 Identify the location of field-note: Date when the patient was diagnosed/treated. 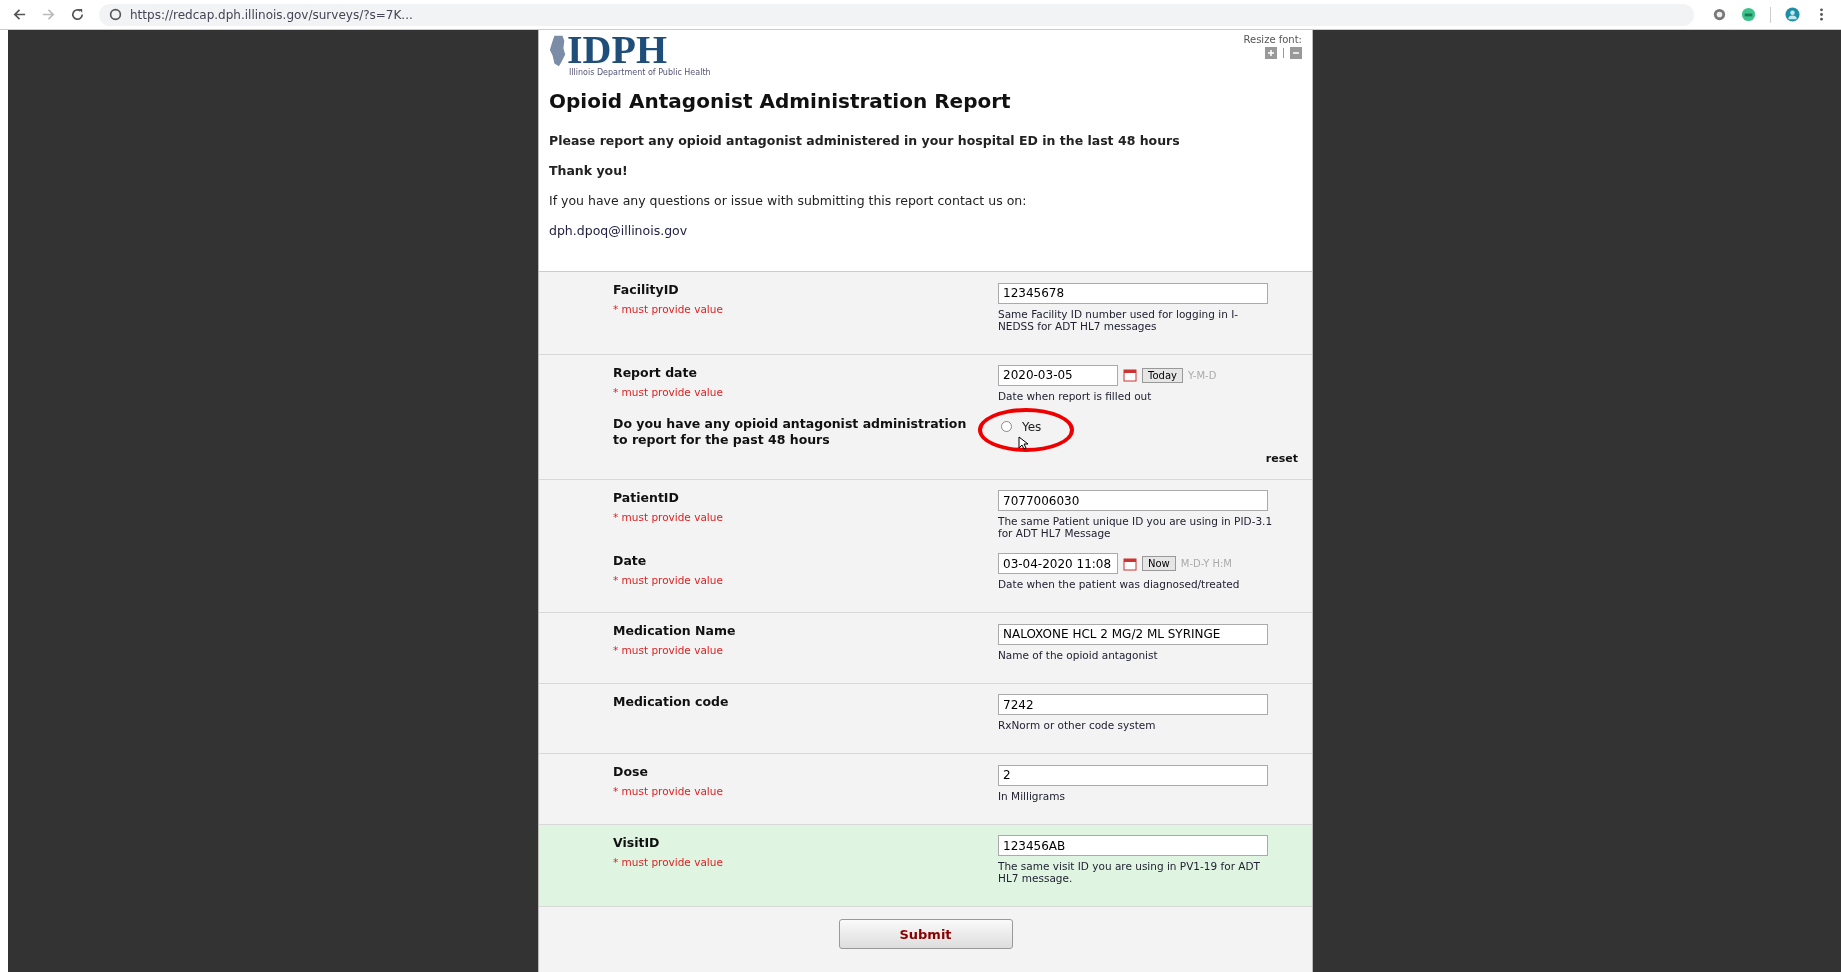
(1119, 584).